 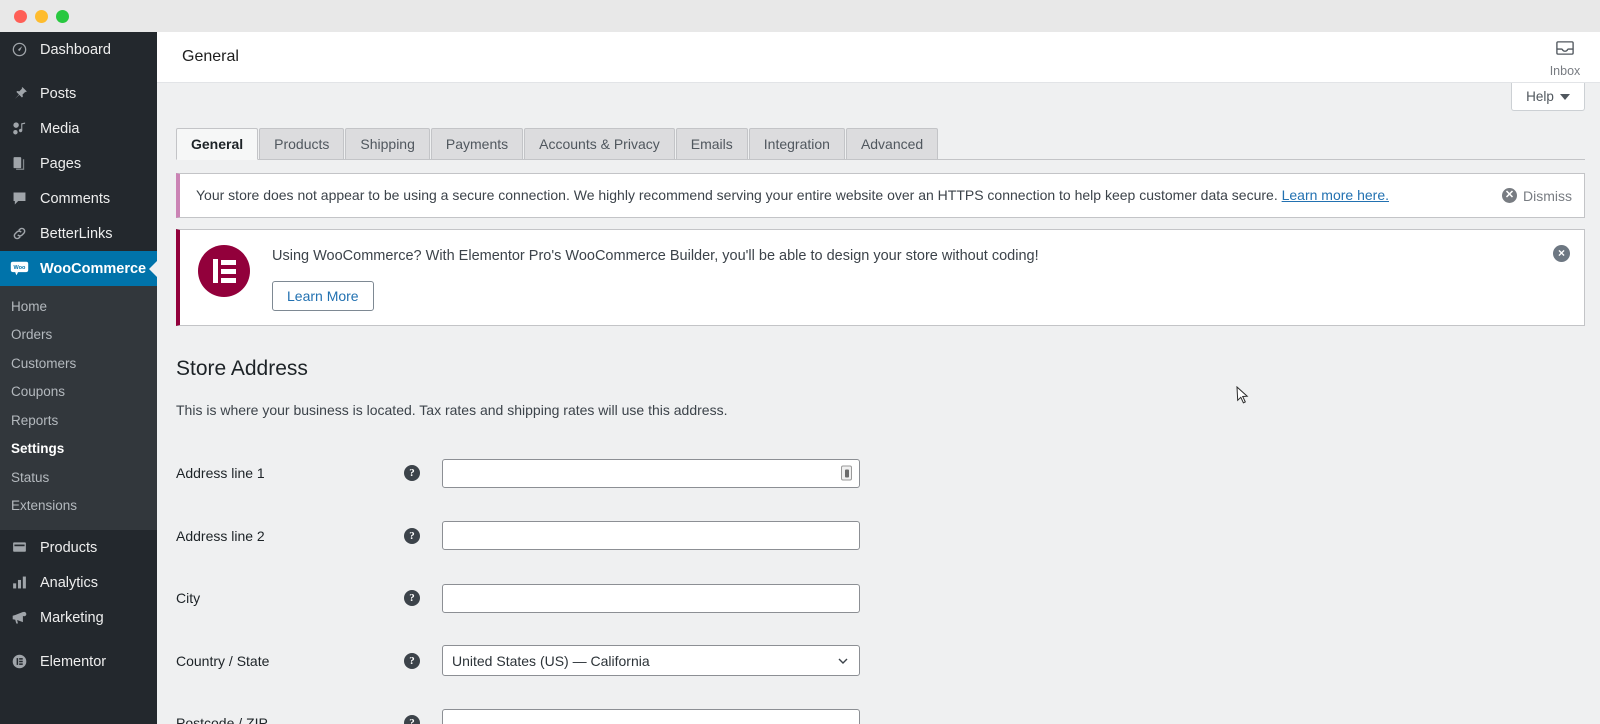 I want to click on address-line-2-input, so click(x=651, y=535).